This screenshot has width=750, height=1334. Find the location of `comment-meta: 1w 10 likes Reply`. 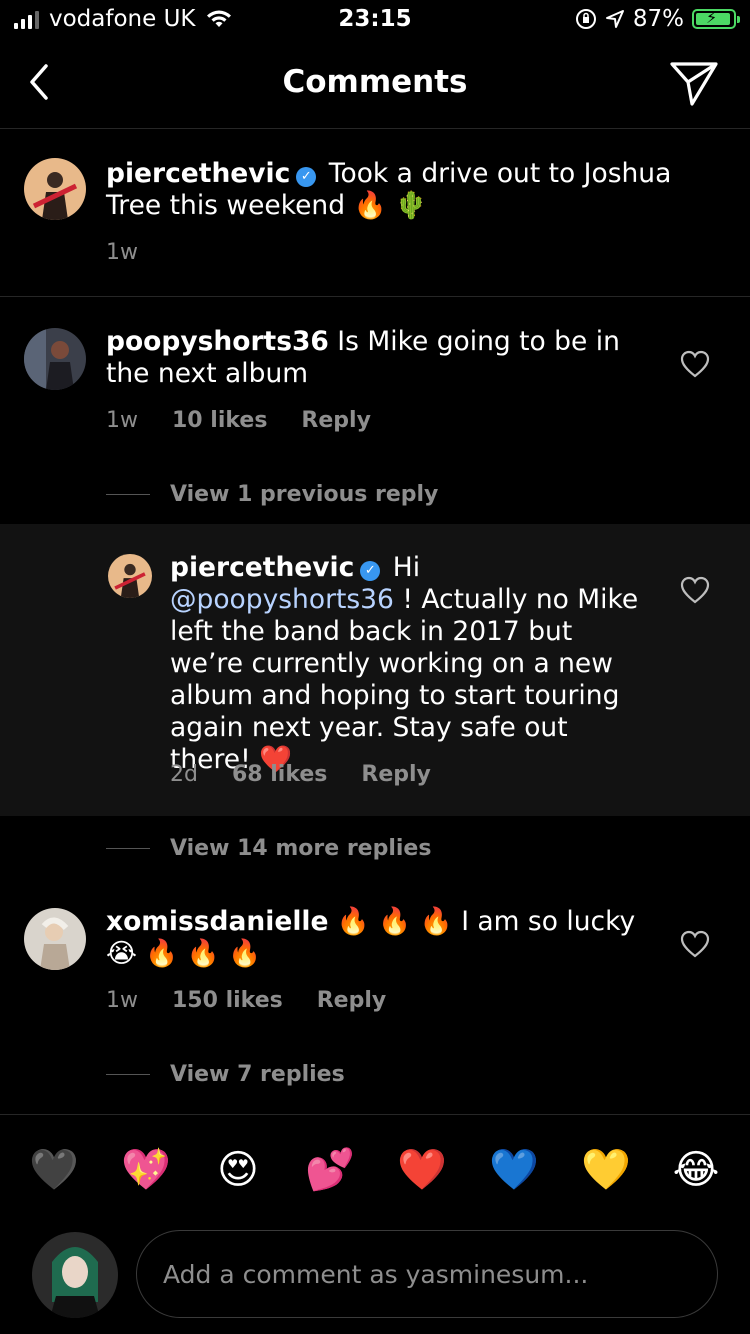

comment-meta: 1w 10 likes Reply is located at coordinates (238, 420).